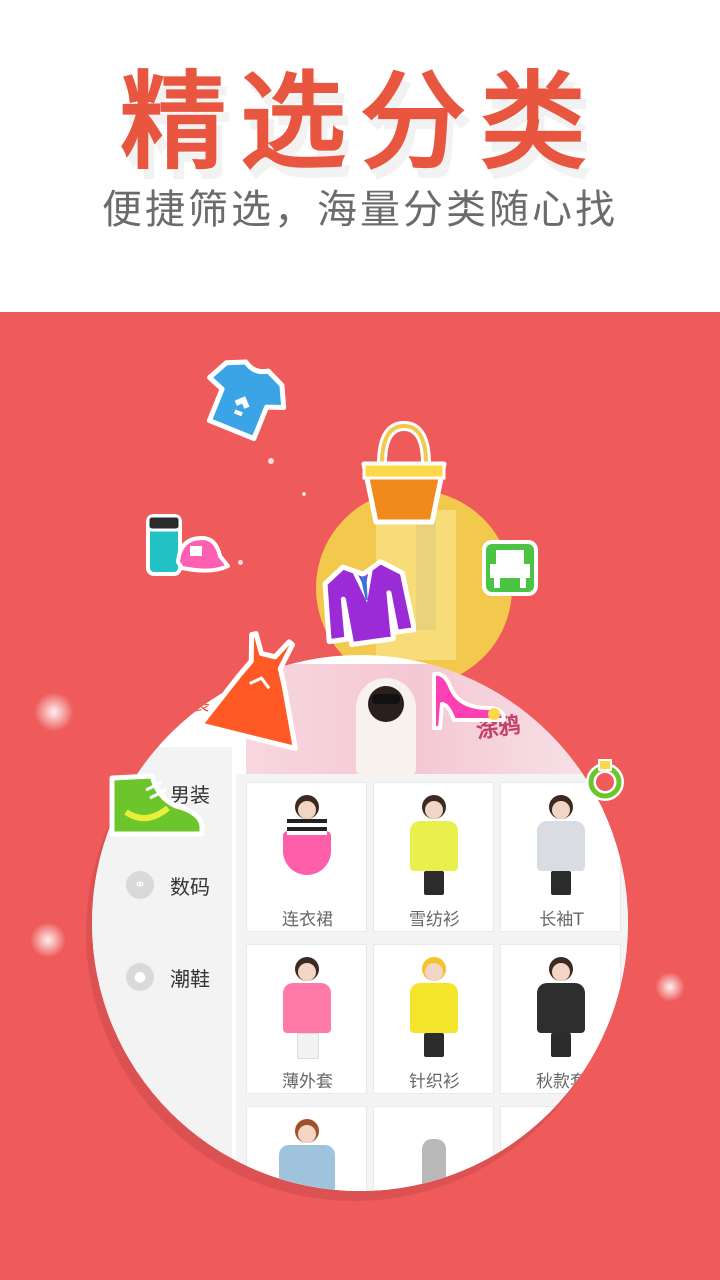  What do you see at coordinates (404, 472) in the screenshot?
I see `handbag-icon` at bounding box center [404, 472].